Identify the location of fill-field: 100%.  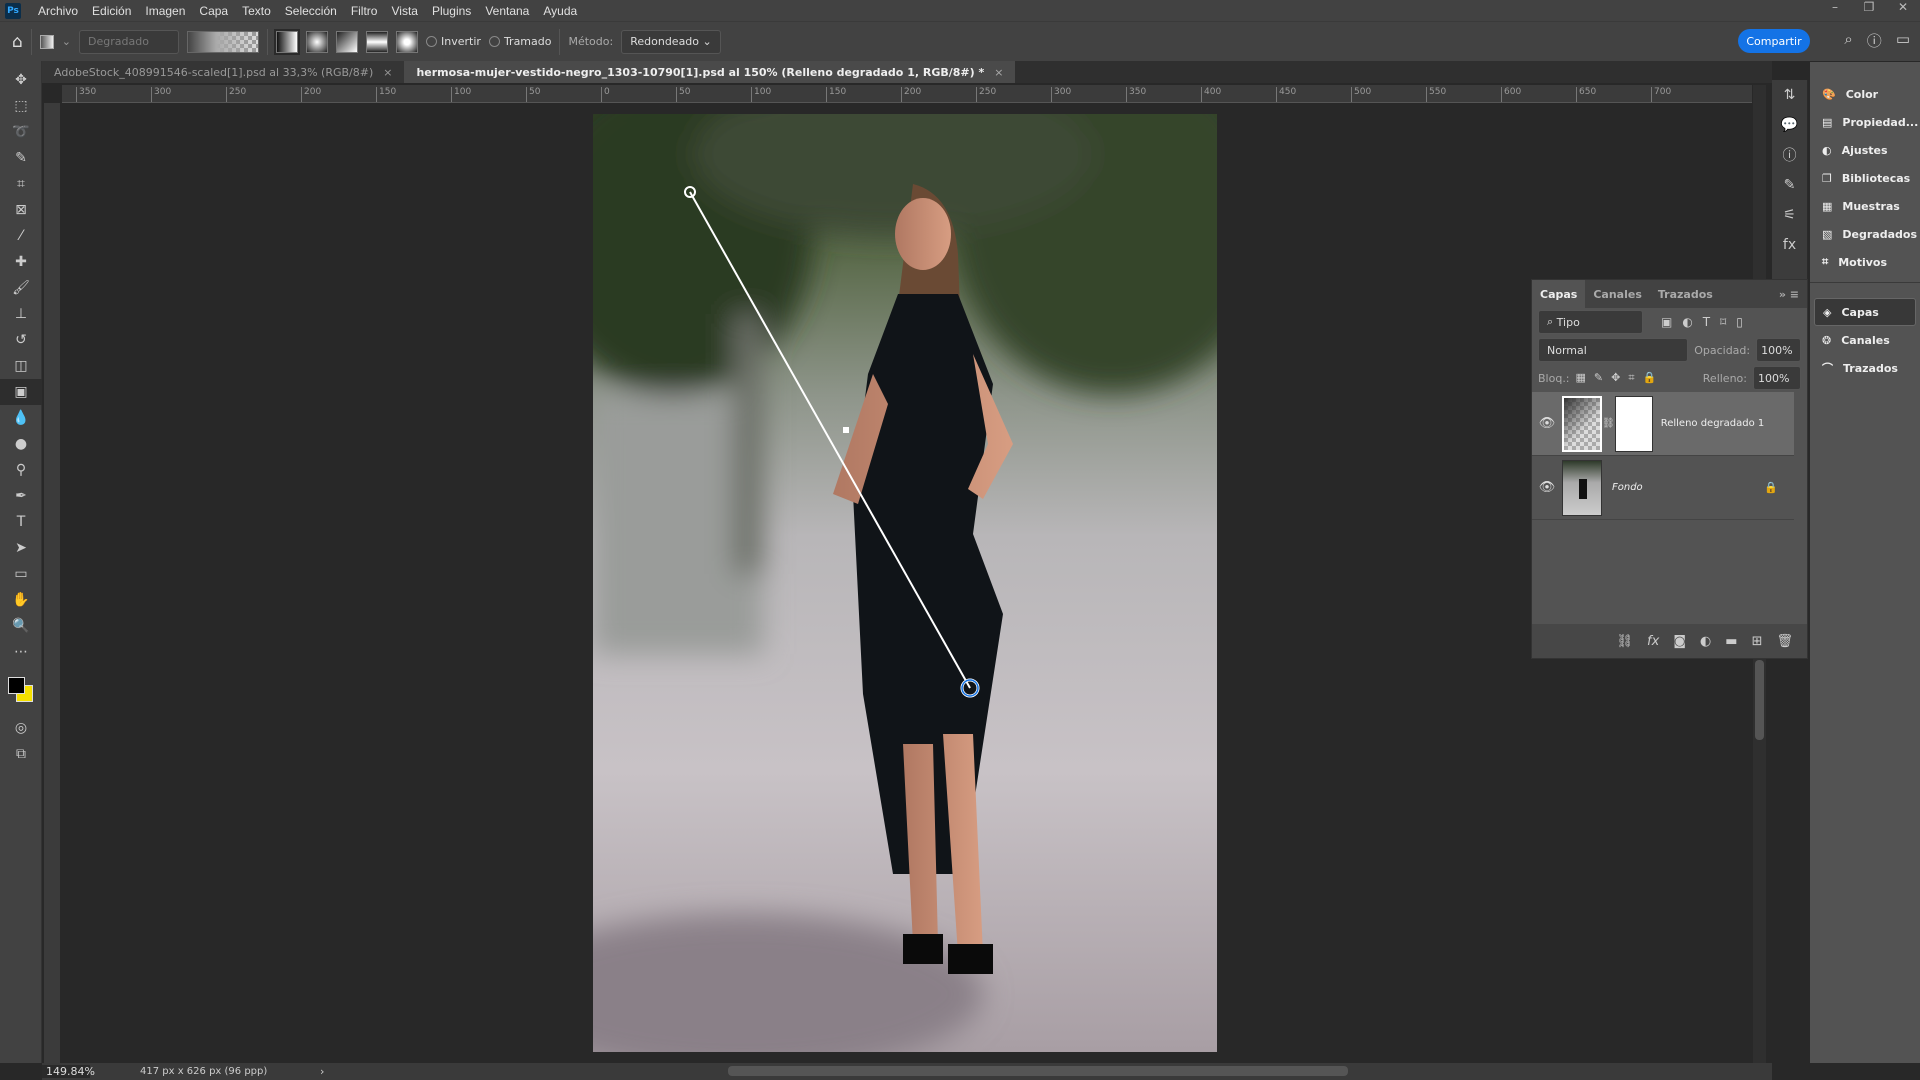
(1777, 378).